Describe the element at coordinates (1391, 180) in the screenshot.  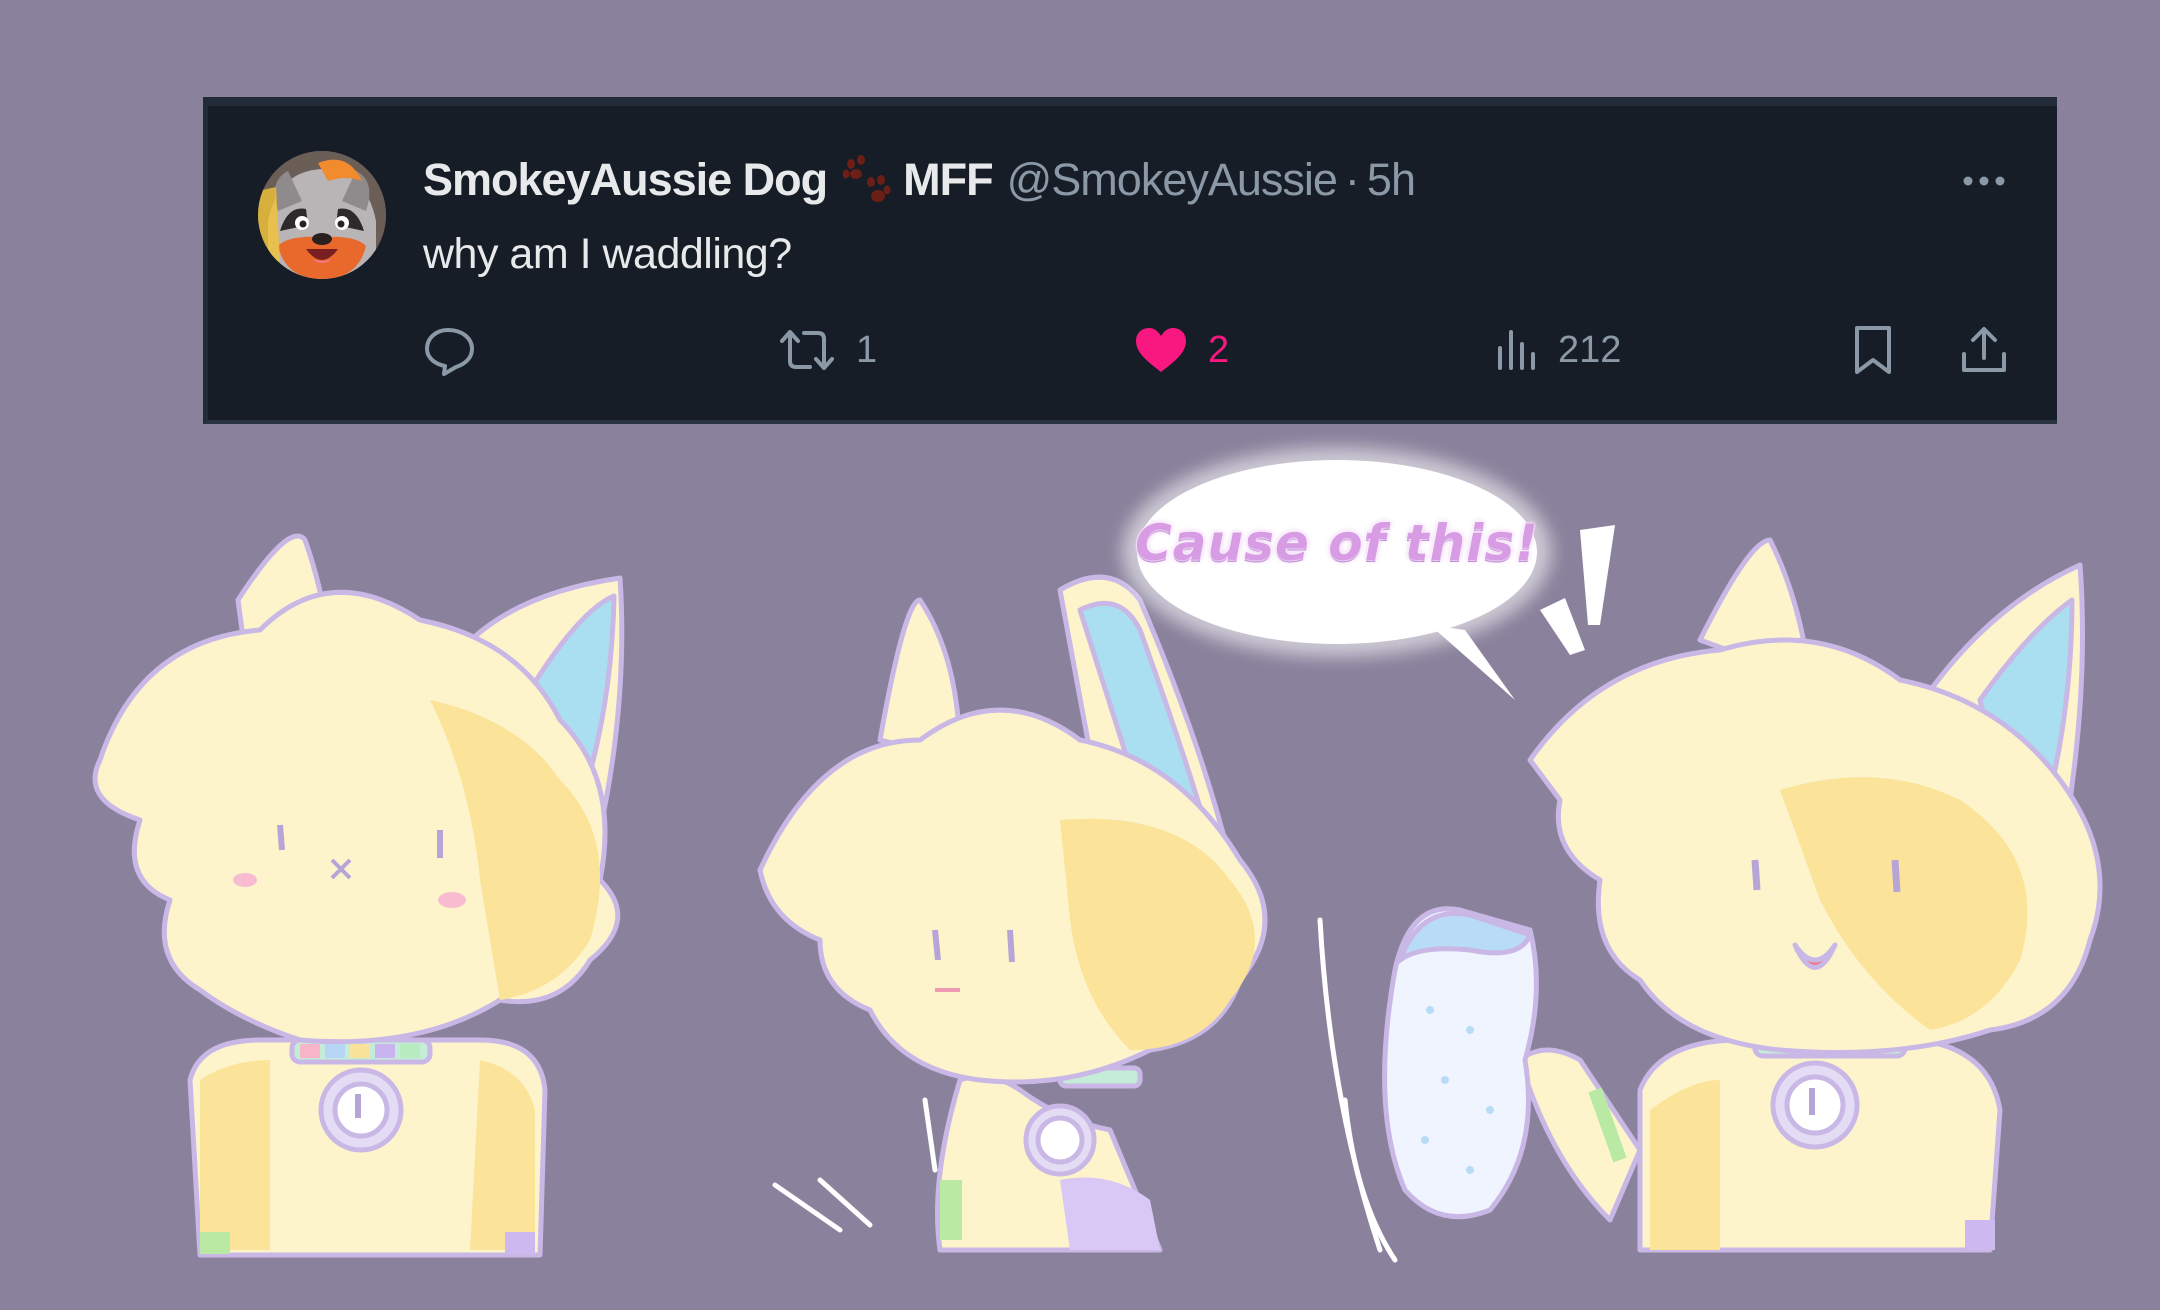
I see `timestamp: 5h` at that location.